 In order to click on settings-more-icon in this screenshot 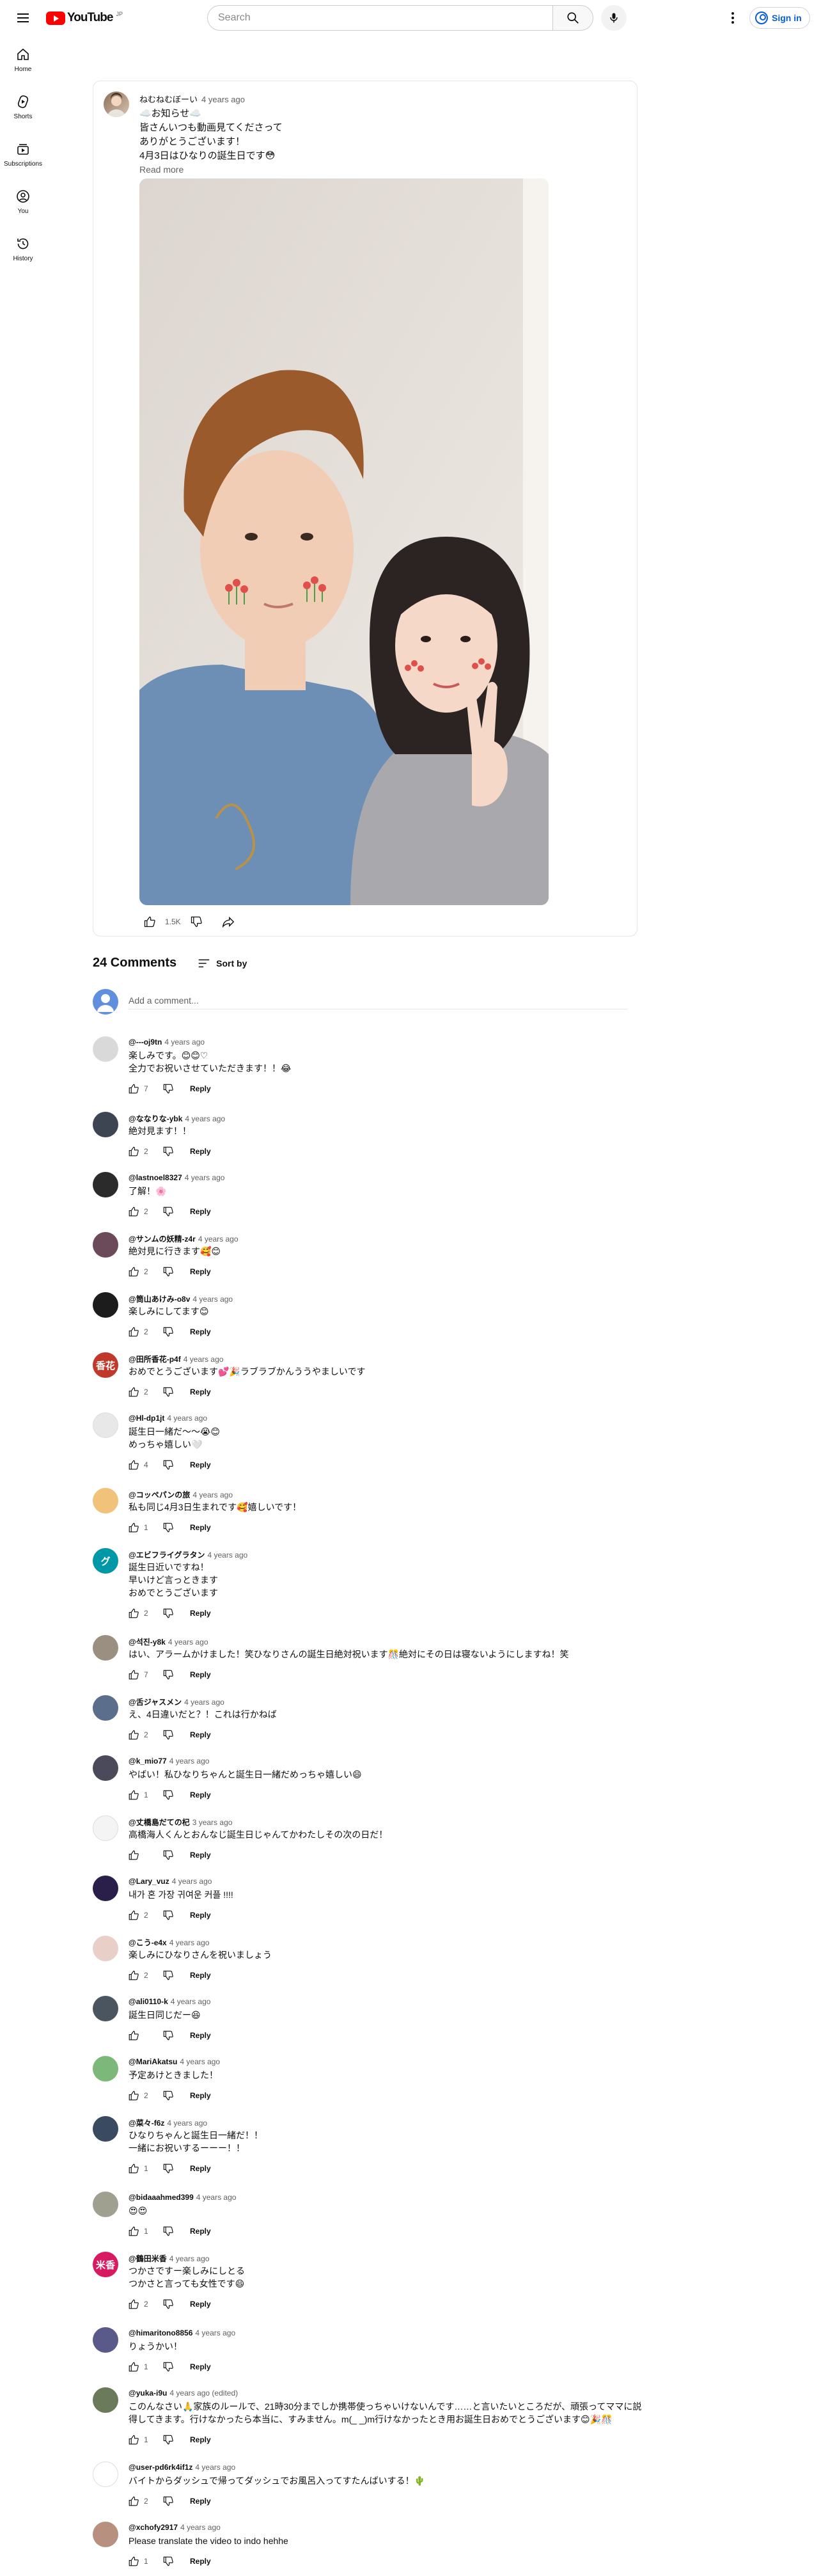, I will do `click(732, 17)`.